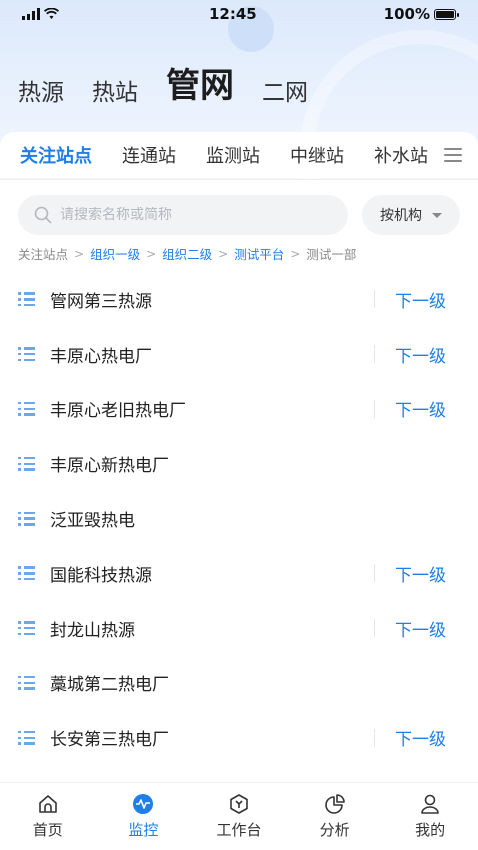  What do you see at coordinates (239, 830) in the screenshot?
I see `nav-label: 工作台` at bounding box center [239, 830].